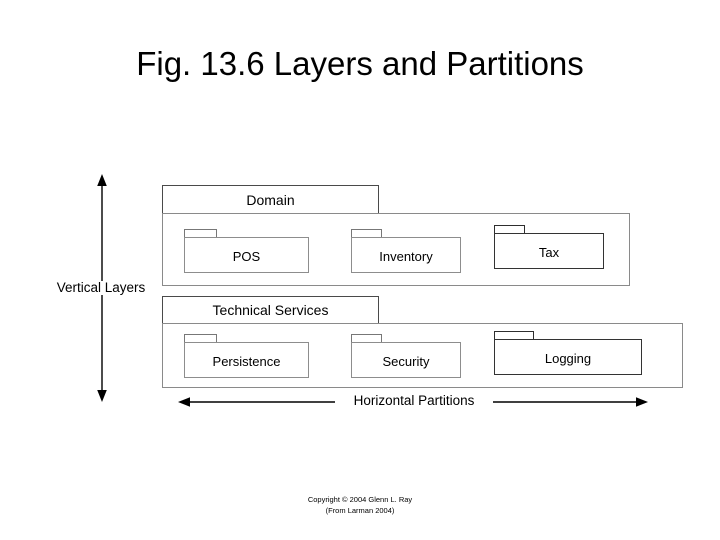 Image resolution: width=720 pixels, height=540 pixels. What do you see at coordinates (246, 256) in the screenshot?
I see `package-name-pos: POS` at bounding box center [246, 256].